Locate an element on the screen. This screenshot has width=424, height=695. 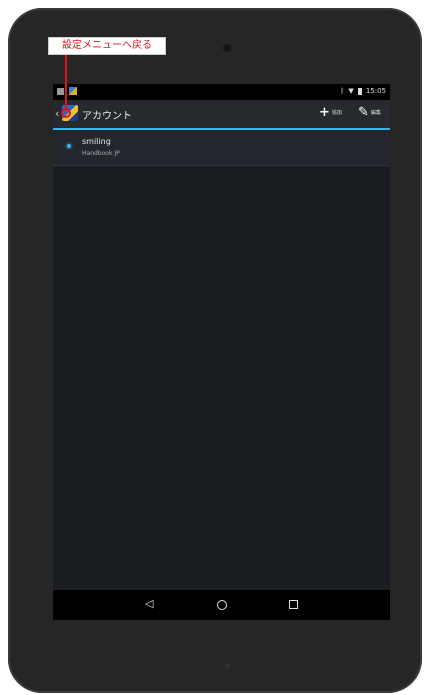
annotation-pointer-line is located at coordinates (66, 83).